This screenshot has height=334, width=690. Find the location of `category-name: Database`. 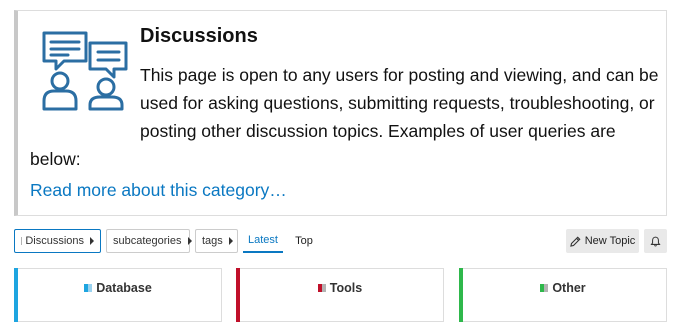

category-name: Database is located at coordinates (118, 288).